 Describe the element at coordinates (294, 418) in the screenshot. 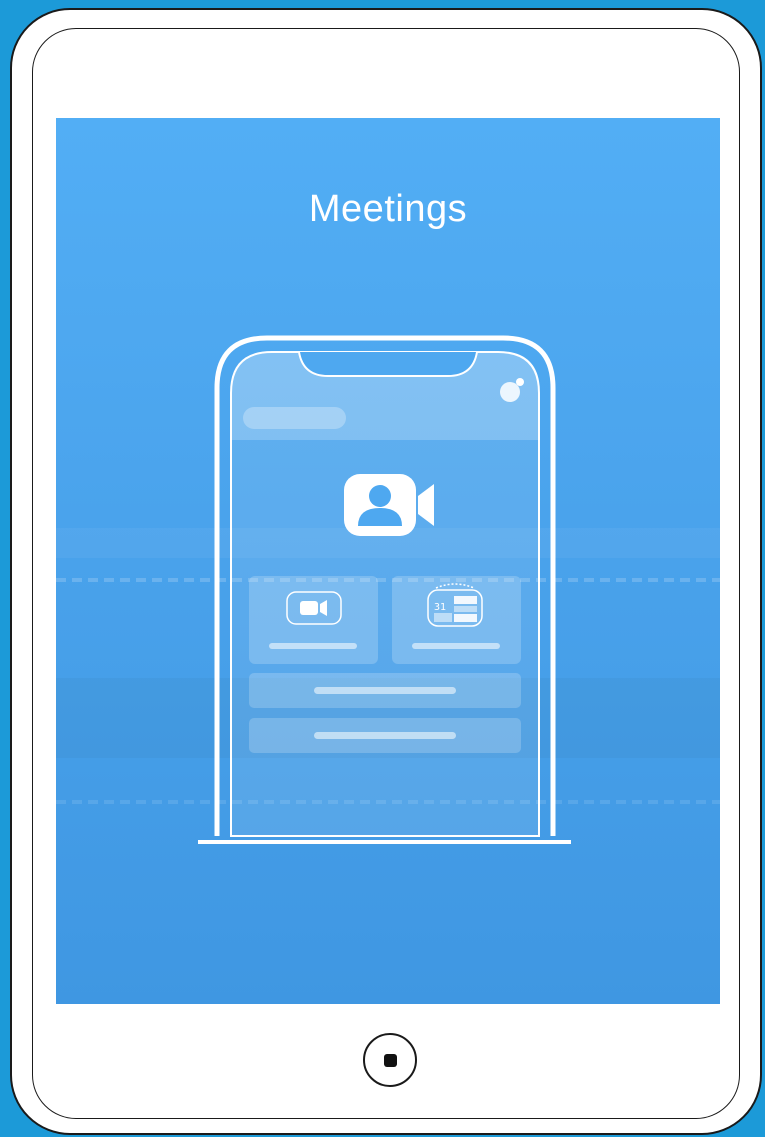

I see `header-placeholder` at that location.